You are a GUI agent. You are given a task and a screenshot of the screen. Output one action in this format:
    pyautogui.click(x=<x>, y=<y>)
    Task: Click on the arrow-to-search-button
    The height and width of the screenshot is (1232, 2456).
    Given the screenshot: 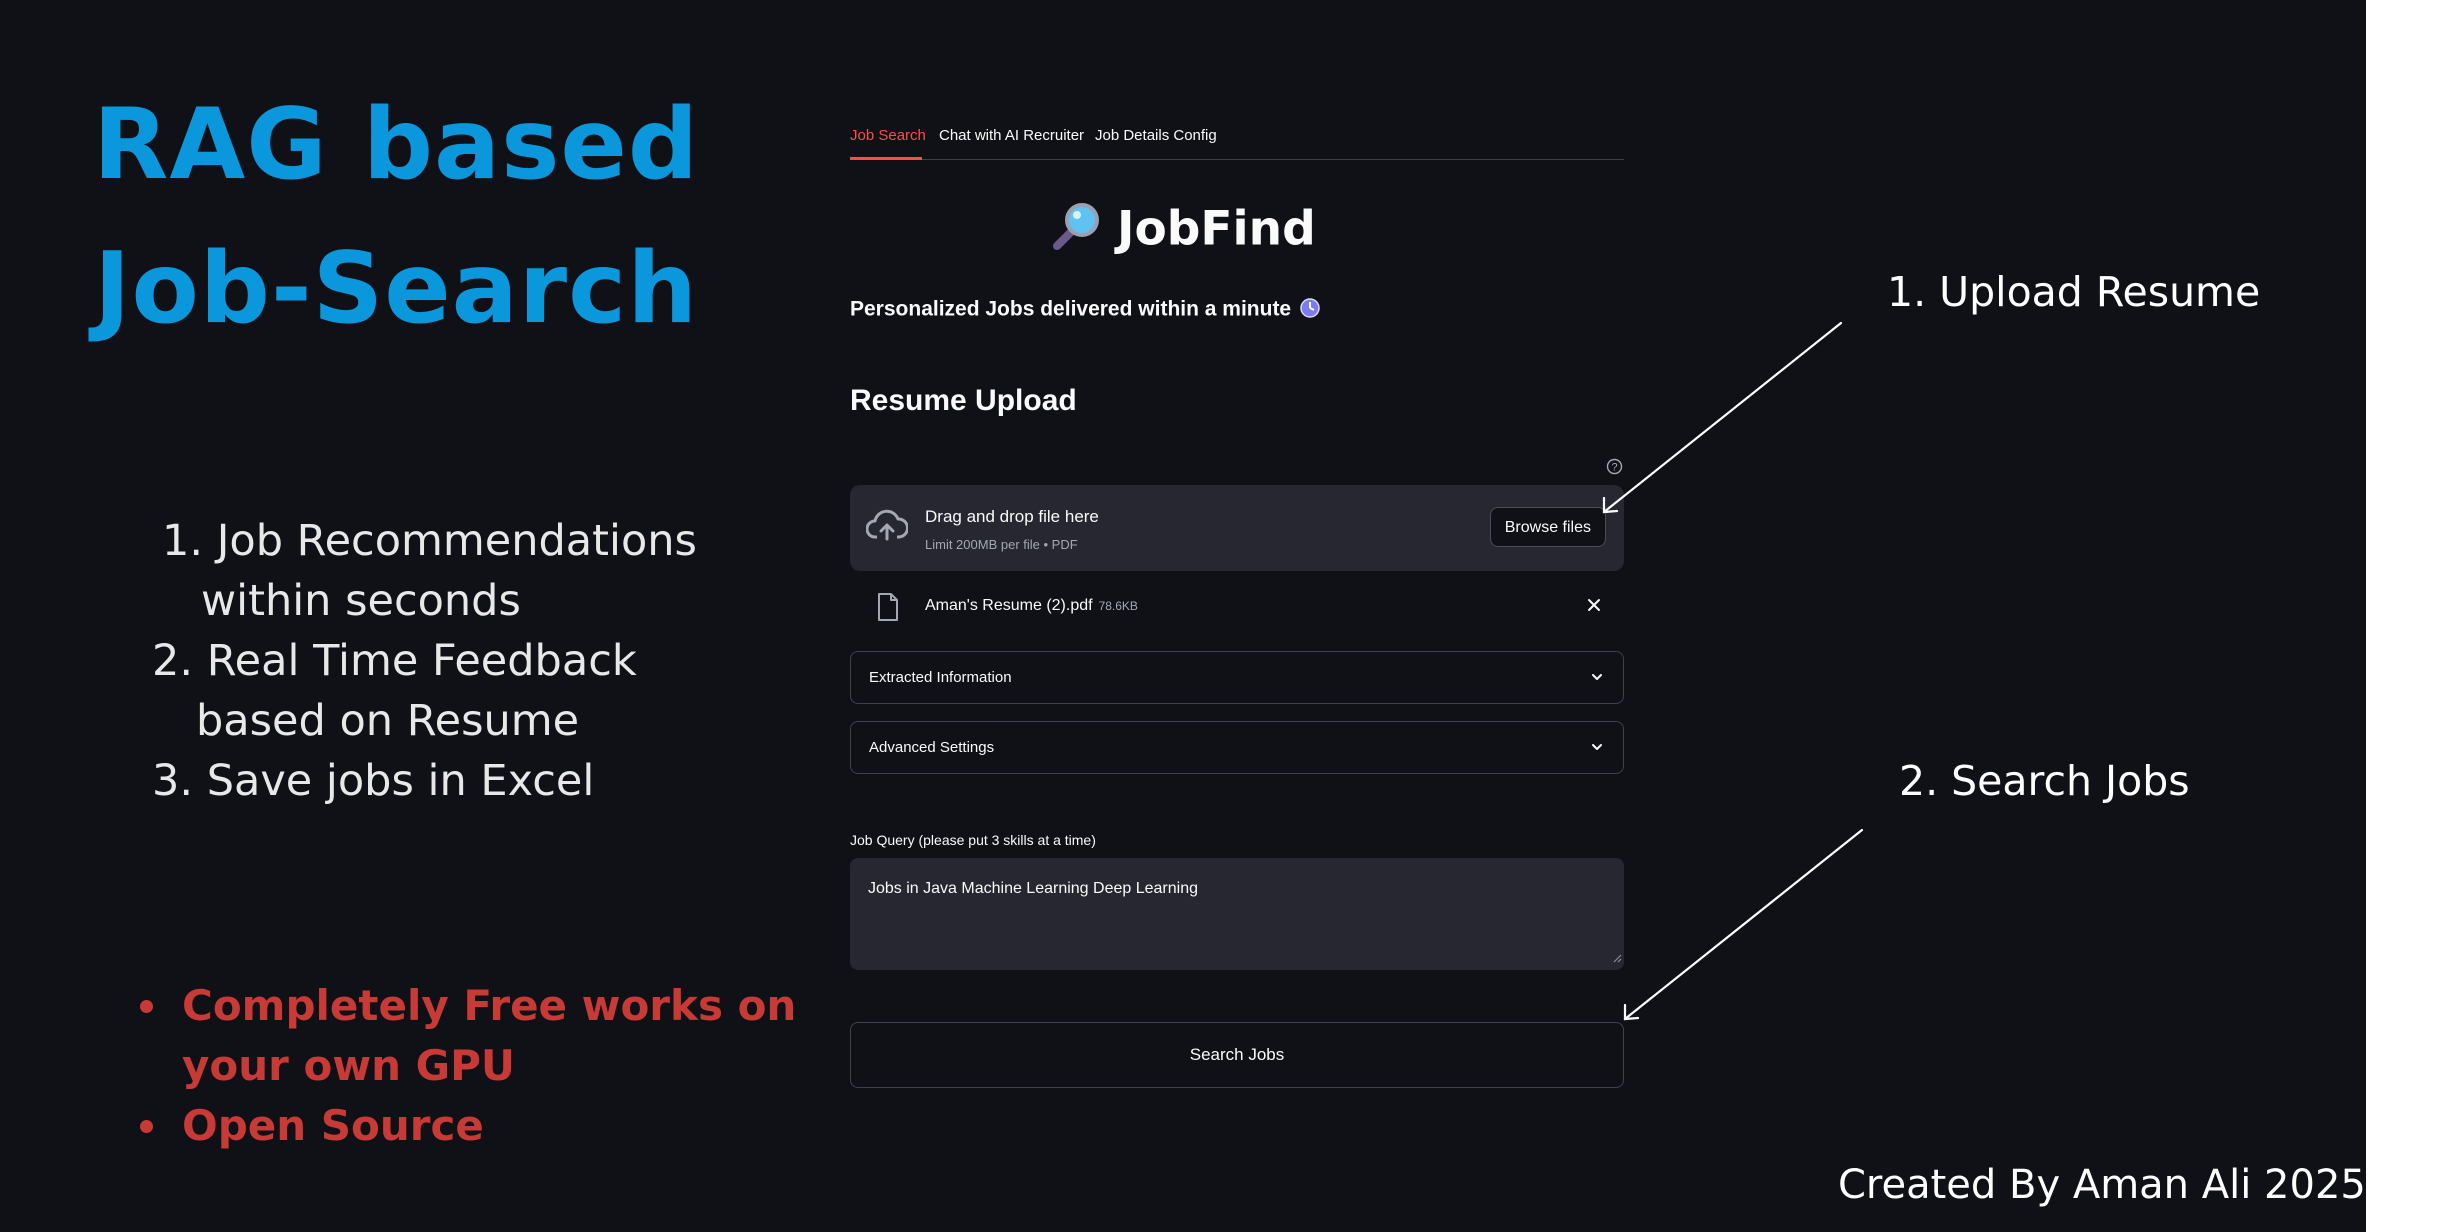 What is the action you would take?
    pyautogui.click(x=1743, y=924)
    